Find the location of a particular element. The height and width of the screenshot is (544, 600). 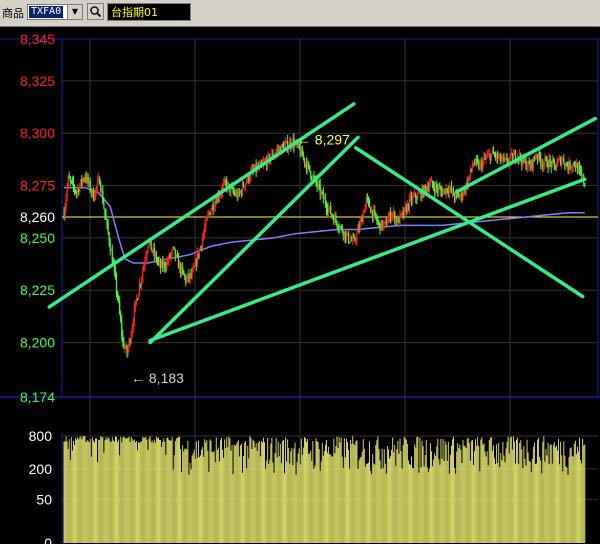

symbol-select: TXFA0 ▼ is located at coordinates (55, 12).